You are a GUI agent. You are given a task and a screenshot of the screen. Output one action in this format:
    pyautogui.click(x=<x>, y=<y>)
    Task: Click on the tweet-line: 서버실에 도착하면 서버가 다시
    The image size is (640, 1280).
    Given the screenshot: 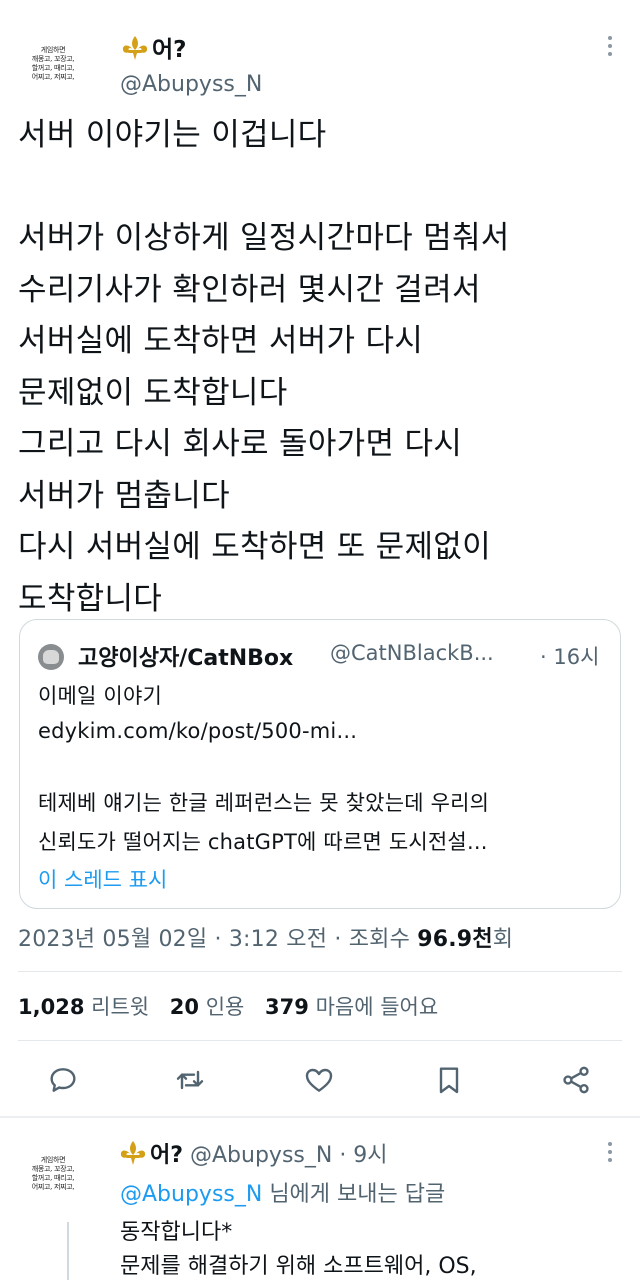 What is the action you would take?
    pyautogui.click(x=221, y=341)
    